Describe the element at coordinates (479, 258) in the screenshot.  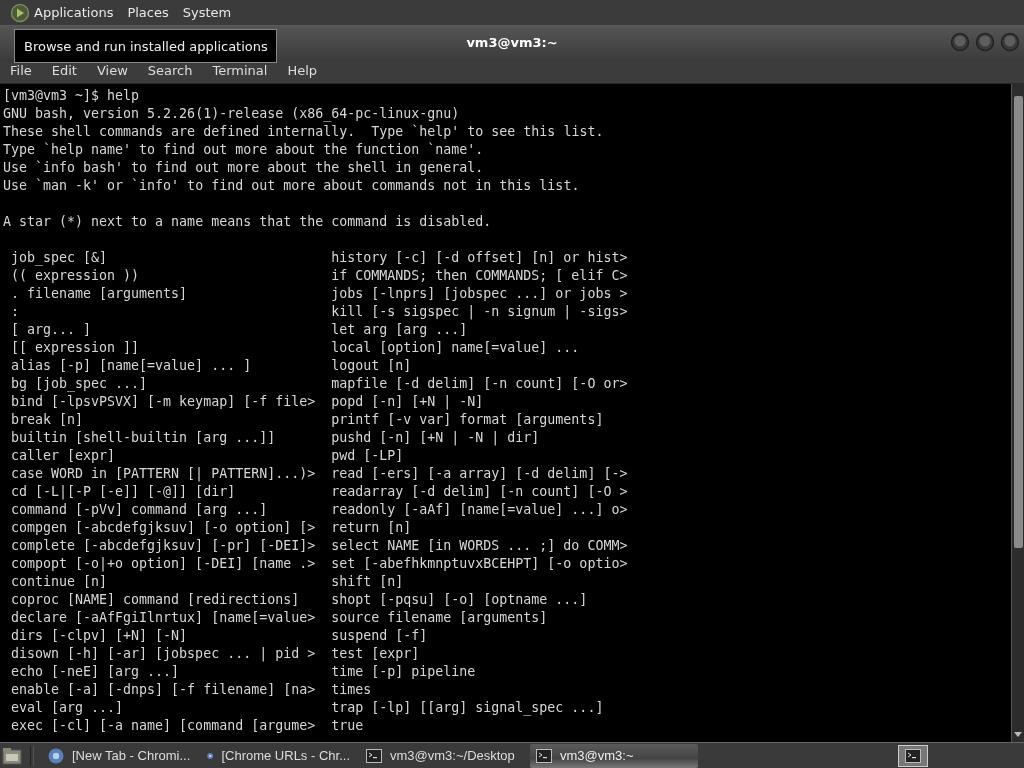
I see `command-syntax: history [-c] [-d offset] [n] or hist>` at that location.